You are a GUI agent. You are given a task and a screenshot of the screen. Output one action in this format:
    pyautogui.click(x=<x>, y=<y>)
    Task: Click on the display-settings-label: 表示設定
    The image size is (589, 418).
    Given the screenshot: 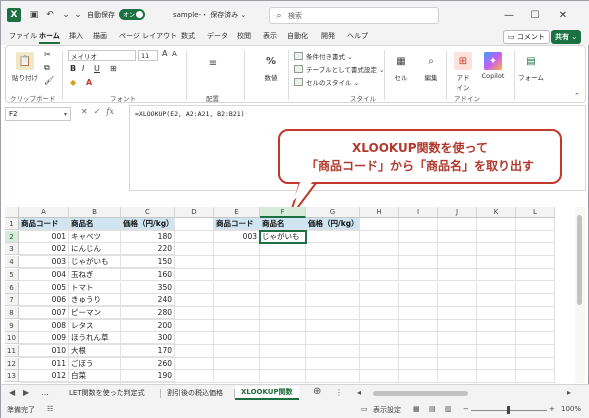 What is the action you would take?
    pyautogui.click(x=387, y=410)
    